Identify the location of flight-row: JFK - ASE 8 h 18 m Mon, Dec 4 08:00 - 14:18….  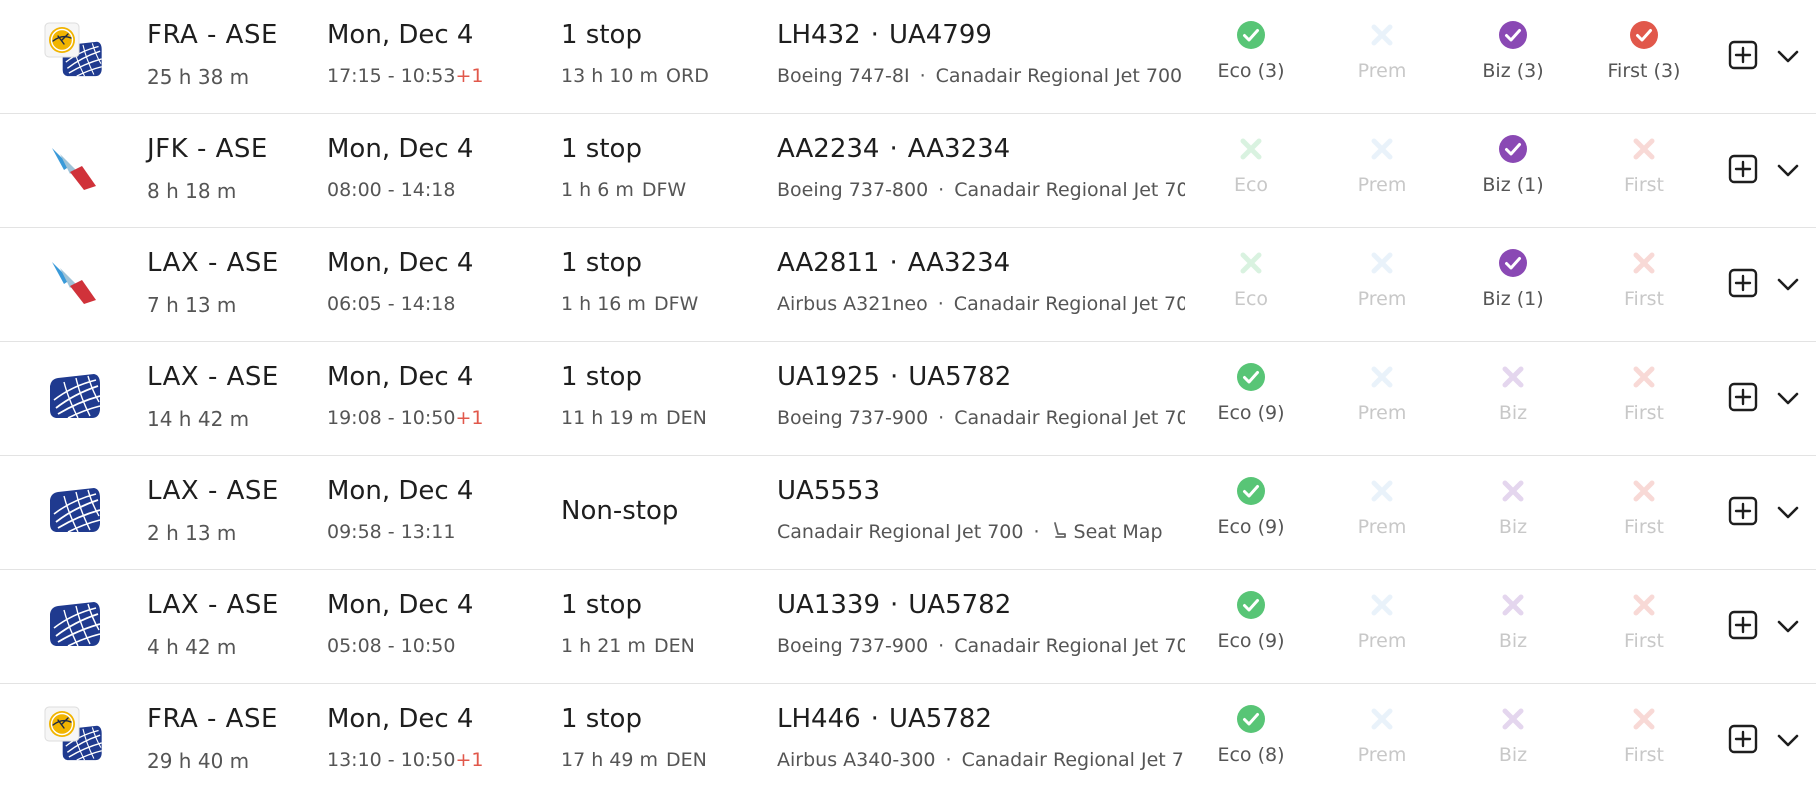
(908, 171).